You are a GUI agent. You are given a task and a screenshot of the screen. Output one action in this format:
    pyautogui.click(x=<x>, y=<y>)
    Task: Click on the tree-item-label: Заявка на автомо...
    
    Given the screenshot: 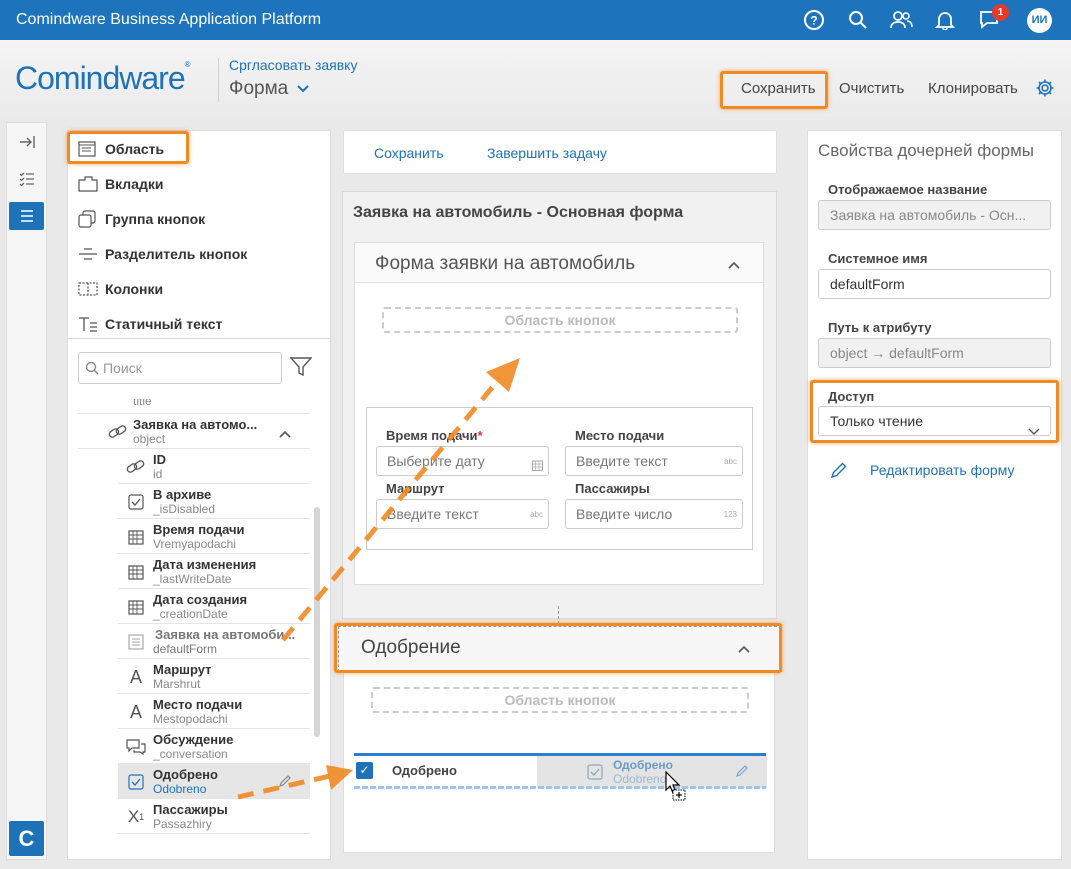 What is the action you would take?
    pyautogui.click(x=195, y=424)
    